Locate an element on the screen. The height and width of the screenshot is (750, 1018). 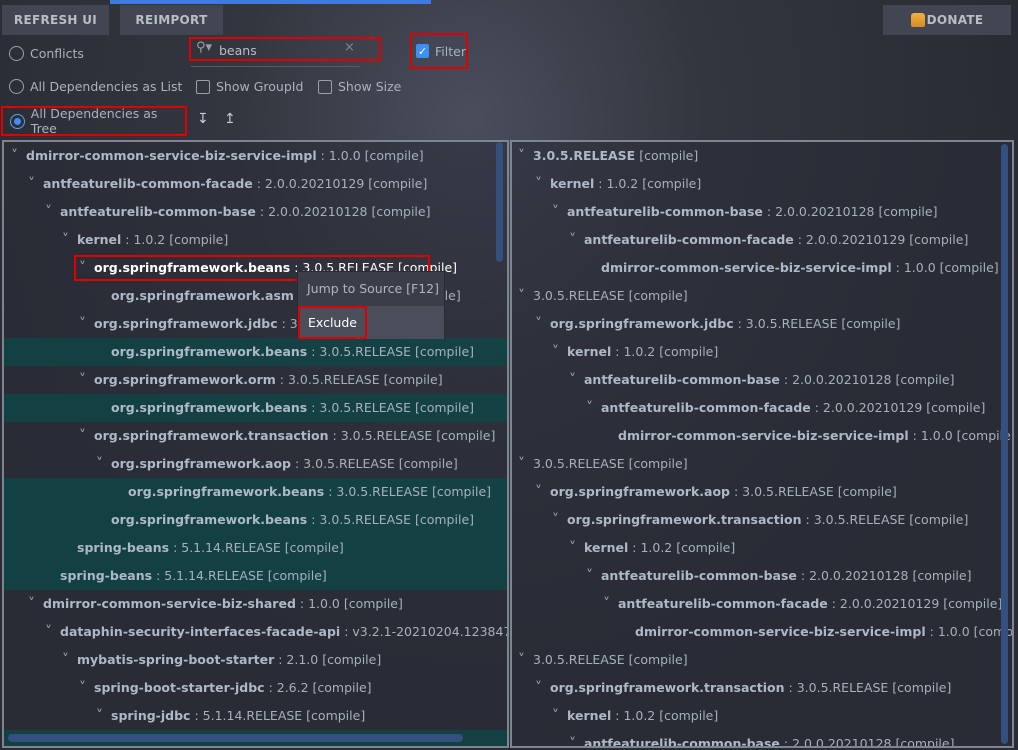
reimport-button: REIMPORT is located at coordinates (171, 20).